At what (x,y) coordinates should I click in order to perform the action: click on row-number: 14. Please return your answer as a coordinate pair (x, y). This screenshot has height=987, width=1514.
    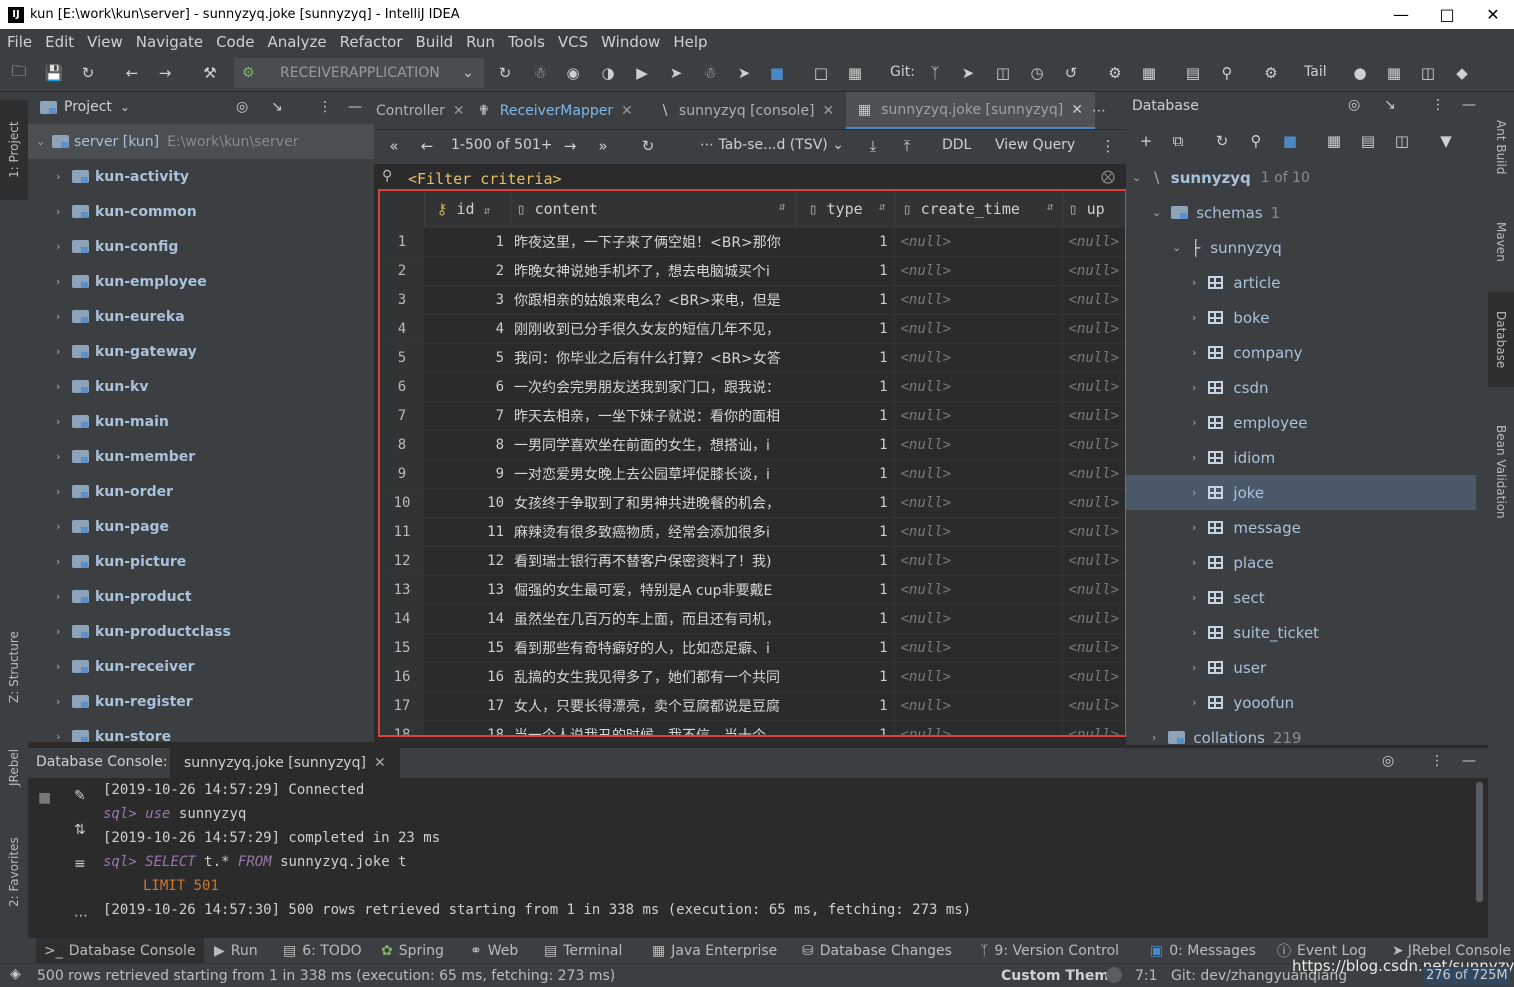
    Looking at the image, I should click on (402, 619).